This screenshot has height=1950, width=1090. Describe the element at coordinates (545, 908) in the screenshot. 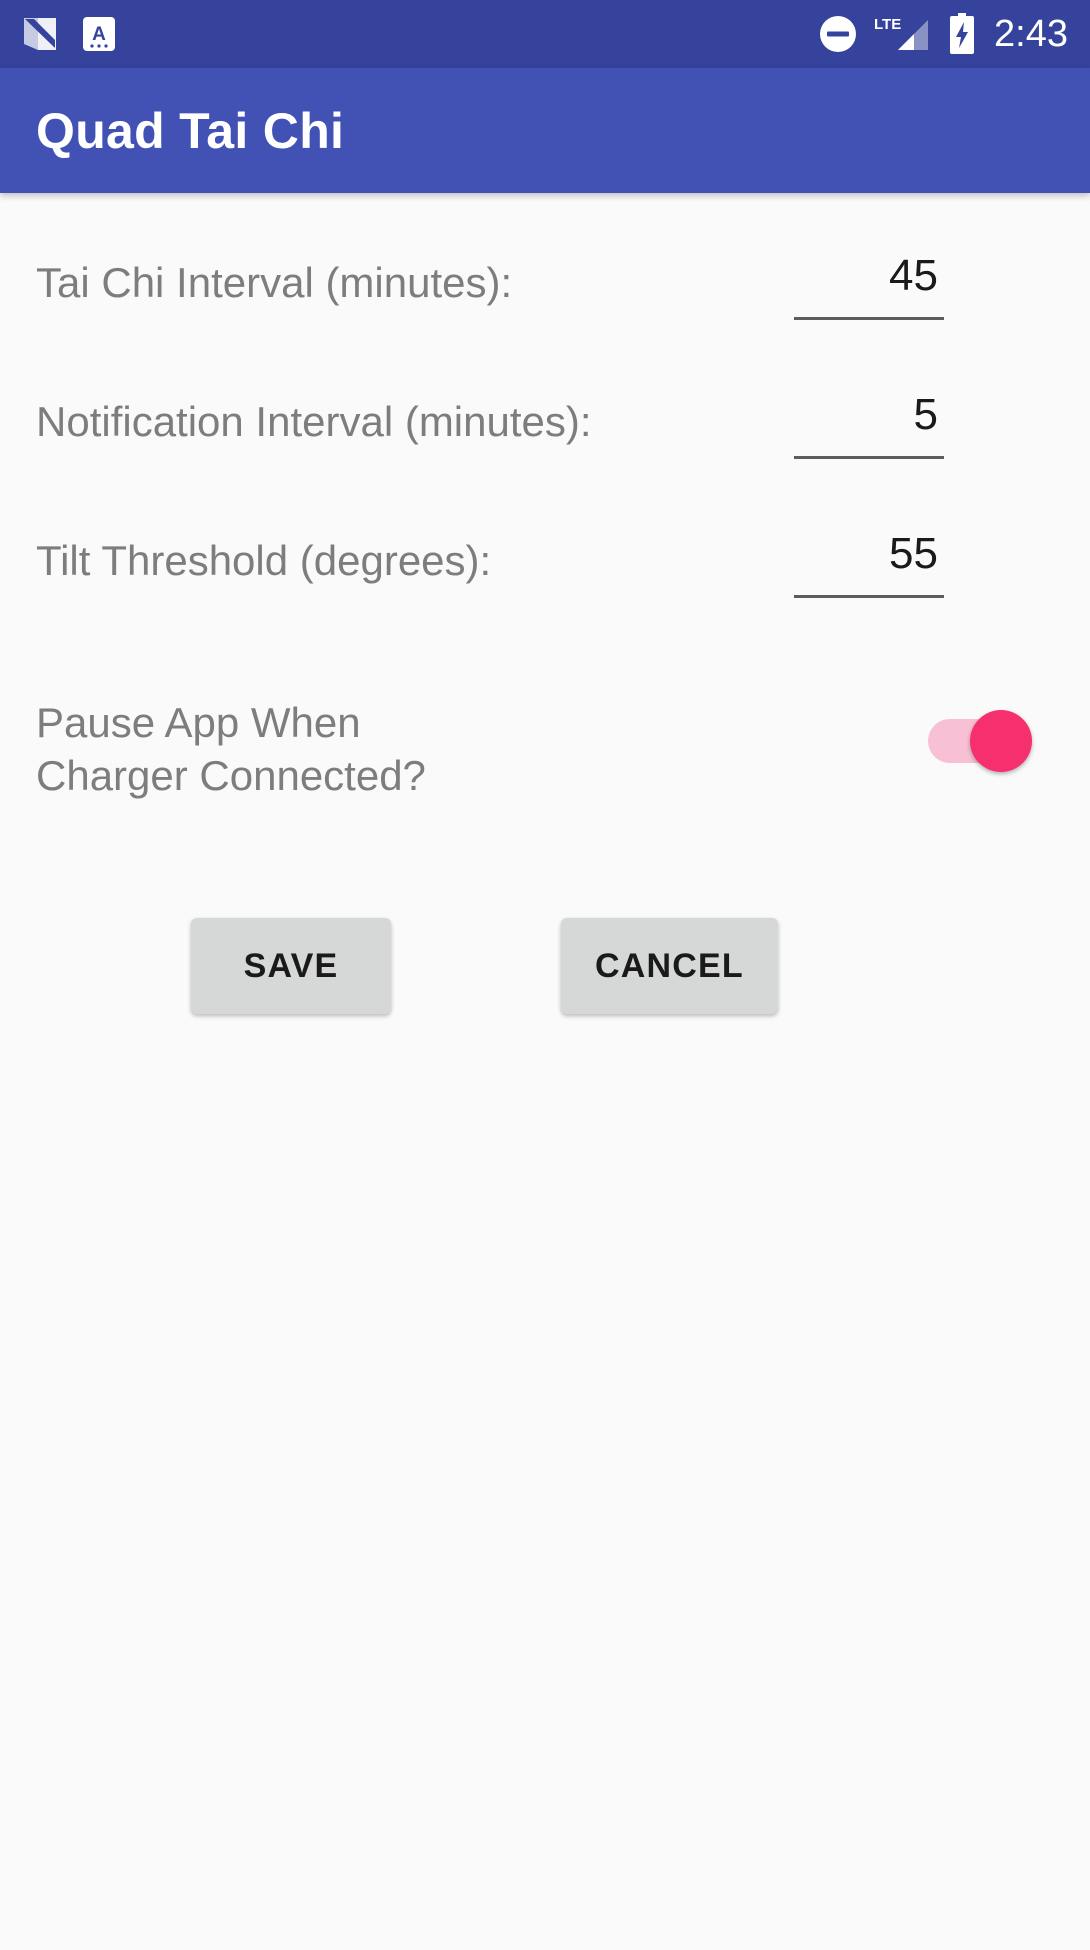

I see `action-button-row: SAVE CANCEL` at that location.